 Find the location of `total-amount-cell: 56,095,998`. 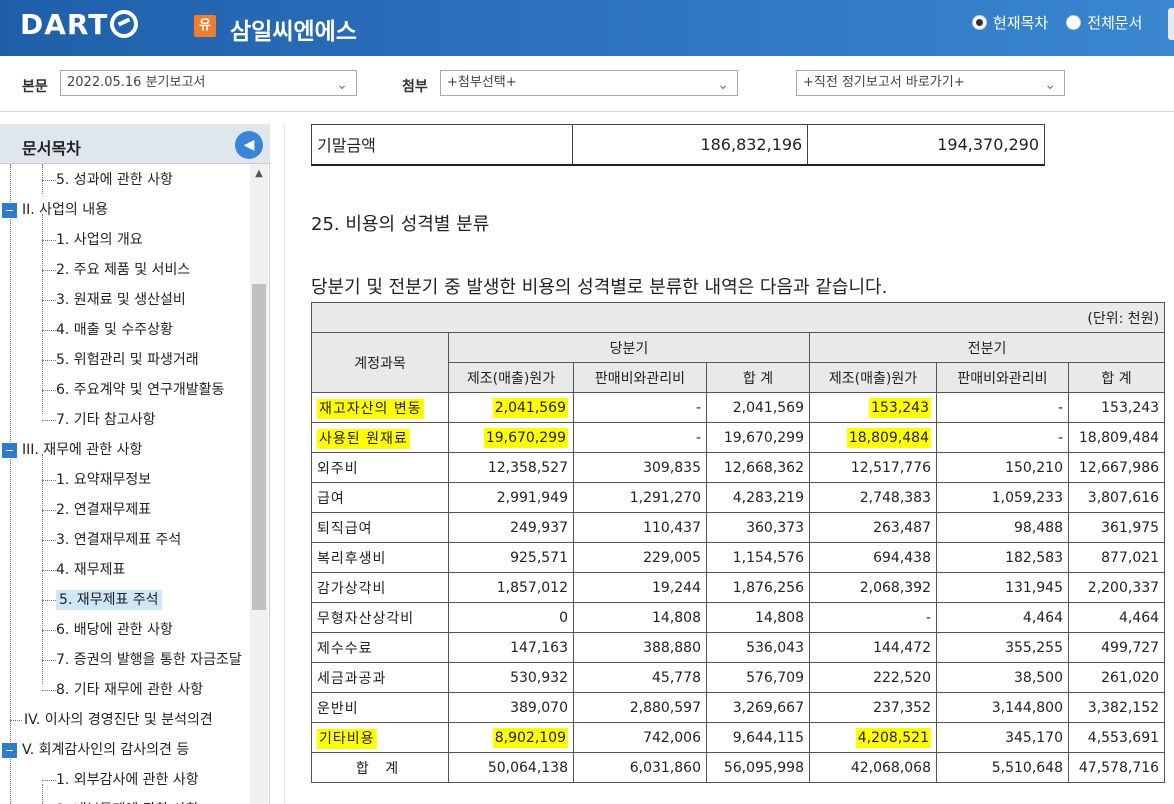

total-amount-cell: 56,095,998 is located at coordinates (758, 767).